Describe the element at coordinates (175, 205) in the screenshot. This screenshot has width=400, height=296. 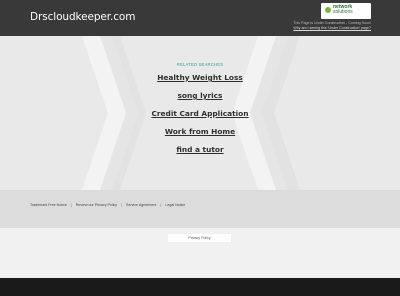
I see `footer-link-legal-notice: Legal Notice` at that location.